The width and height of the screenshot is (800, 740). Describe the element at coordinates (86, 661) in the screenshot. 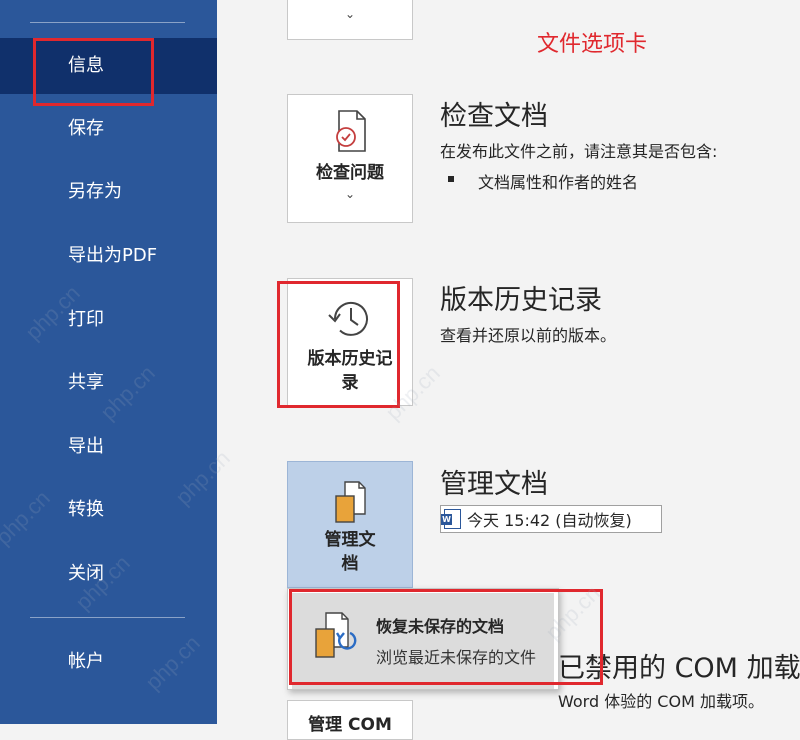

I see `sidebar-item-label: 帐户` at that location.